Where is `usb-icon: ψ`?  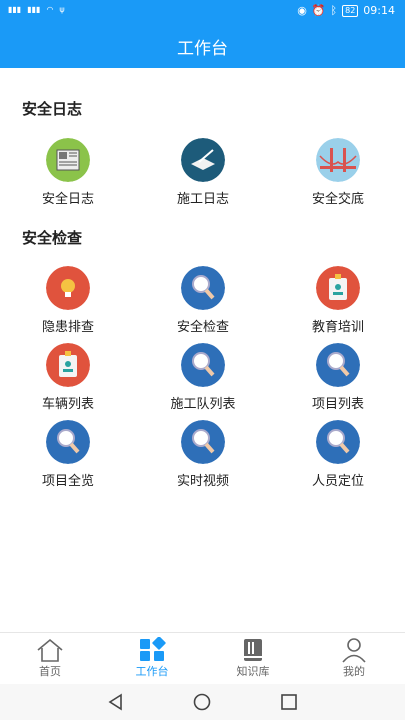 usb-icon: ψ is located at coordinates (62, 9).